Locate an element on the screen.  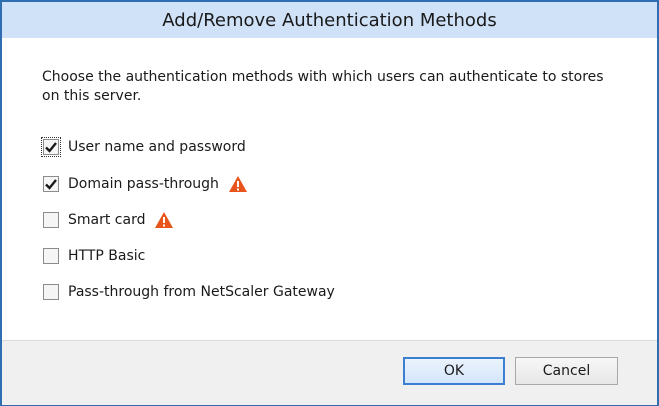
cancel-button: Cancel is located at coordinates (566, 371).